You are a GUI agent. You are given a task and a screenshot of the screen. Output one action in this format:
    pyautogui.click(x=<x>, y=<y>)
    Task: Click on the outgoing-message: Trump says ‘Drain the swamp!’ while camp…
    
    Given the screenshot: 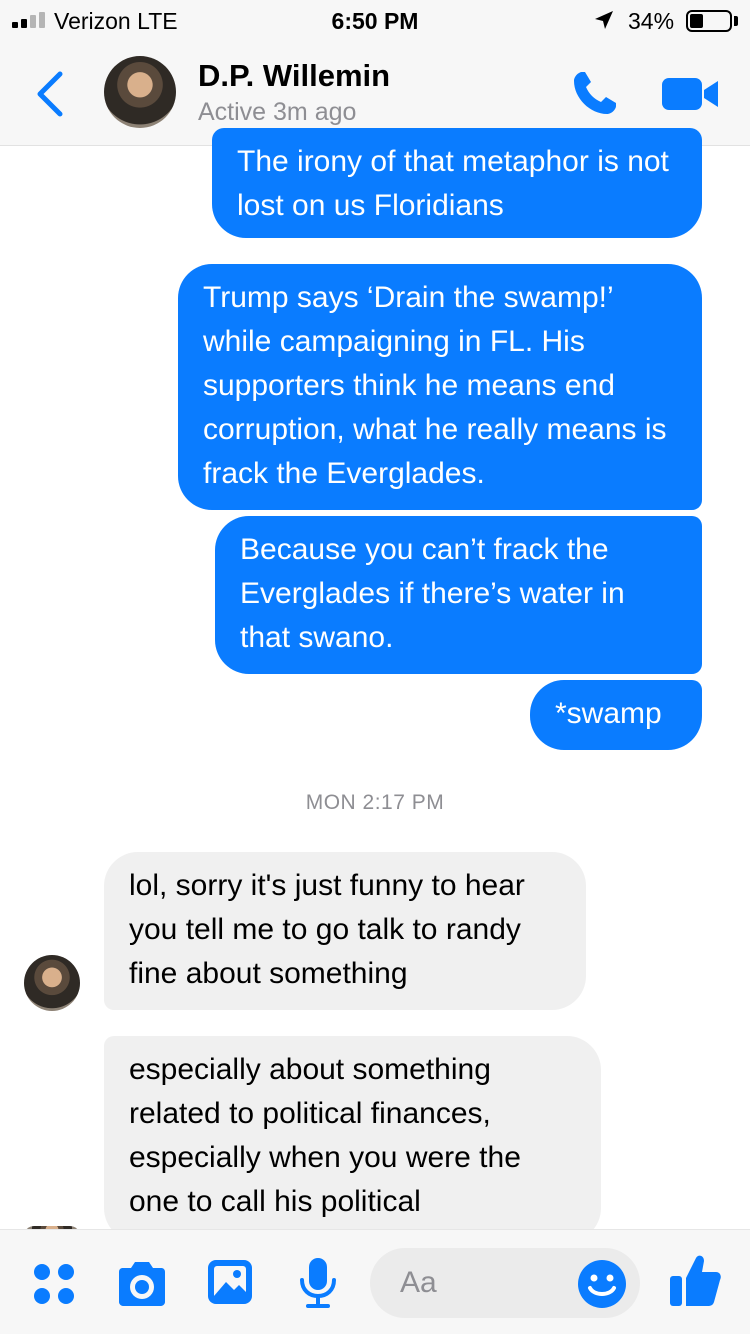 What is the action you would take?
    pyautogui.click(x=440, y=387)
    